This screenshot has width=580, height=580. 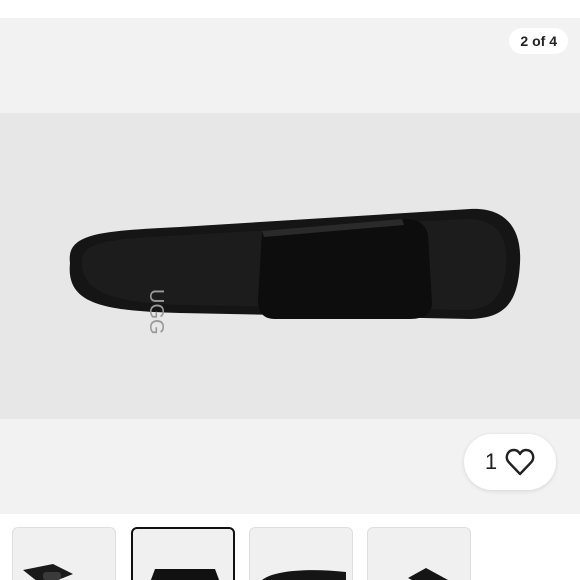 What do you see at coordinates (290, 9) in the screenshot?
I see `top-strip` at bounding box center [290, 9].